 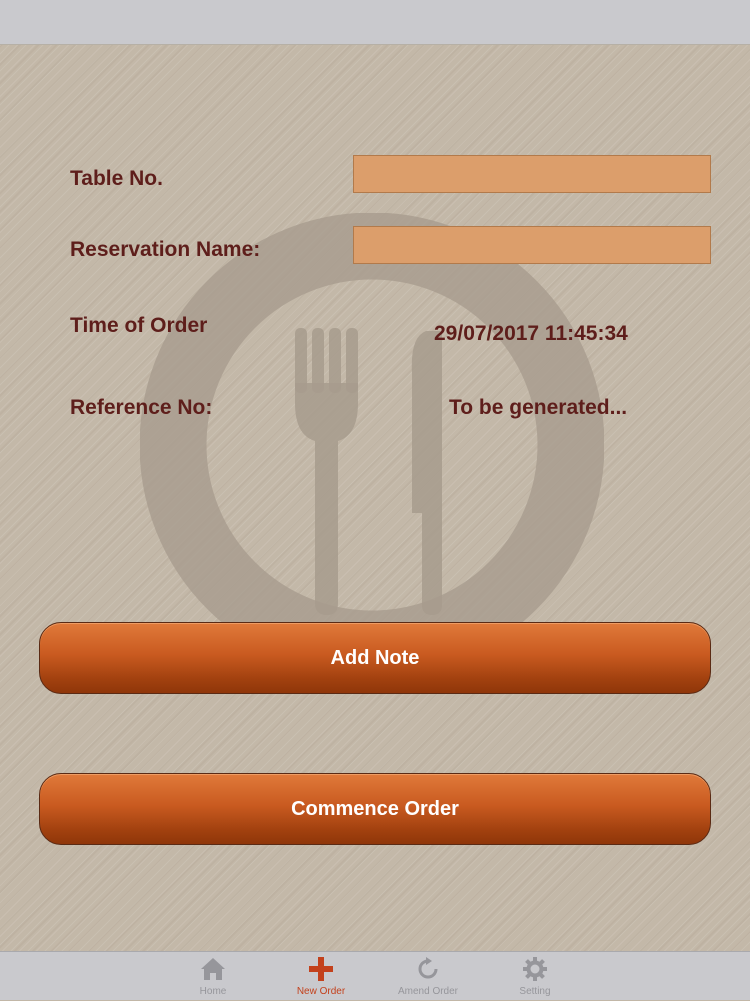 I want to click on tab-amend-order: Amend Order, so click(x=428, y=976).